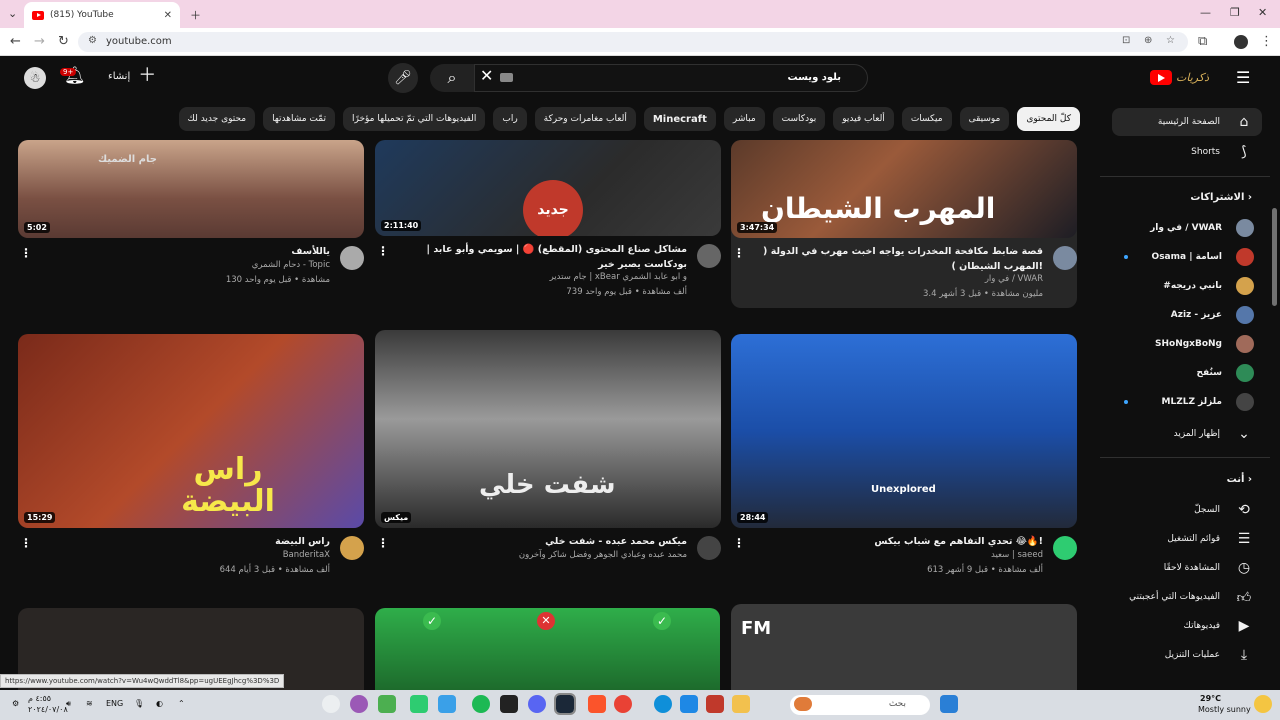 Image resolution: width=1280 pixels, height=720 pixels. I want to click on filter-chip: راب, so click(510, 119).